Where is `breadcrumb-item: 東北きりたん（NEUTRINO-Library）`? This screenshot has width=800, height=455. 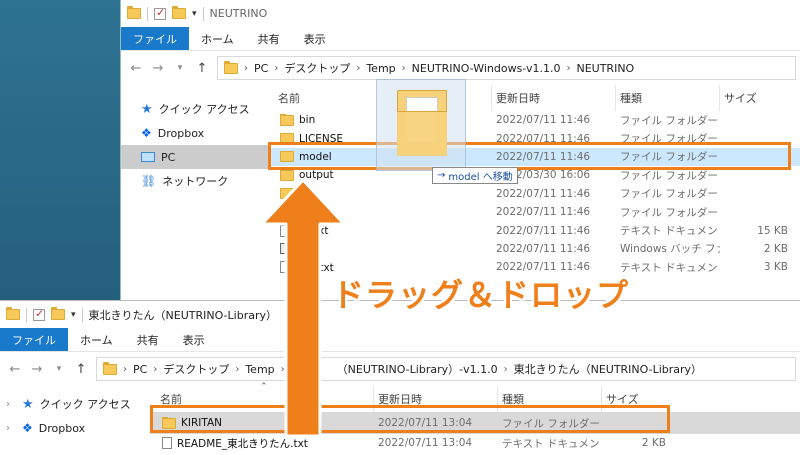
breadcrumb-item: 東北きりたん（NEUTRINO-Library） is located at coordinates (608, 369).